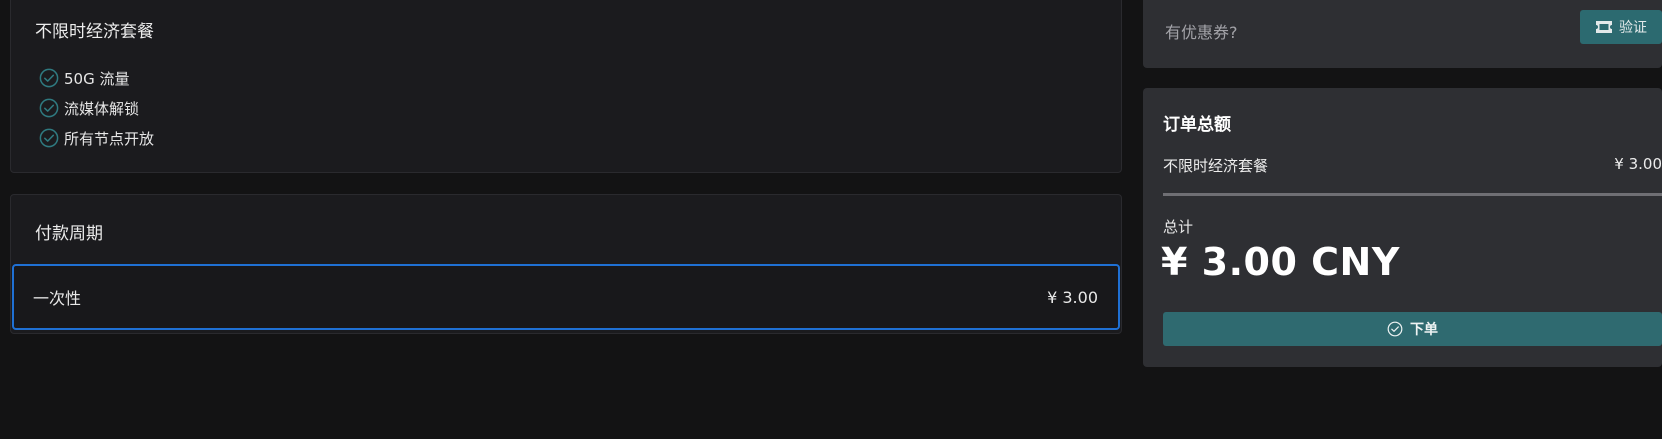 The image size is (1662, 439). I want to click on feature-label: 50G 流量, so click(97, 78).